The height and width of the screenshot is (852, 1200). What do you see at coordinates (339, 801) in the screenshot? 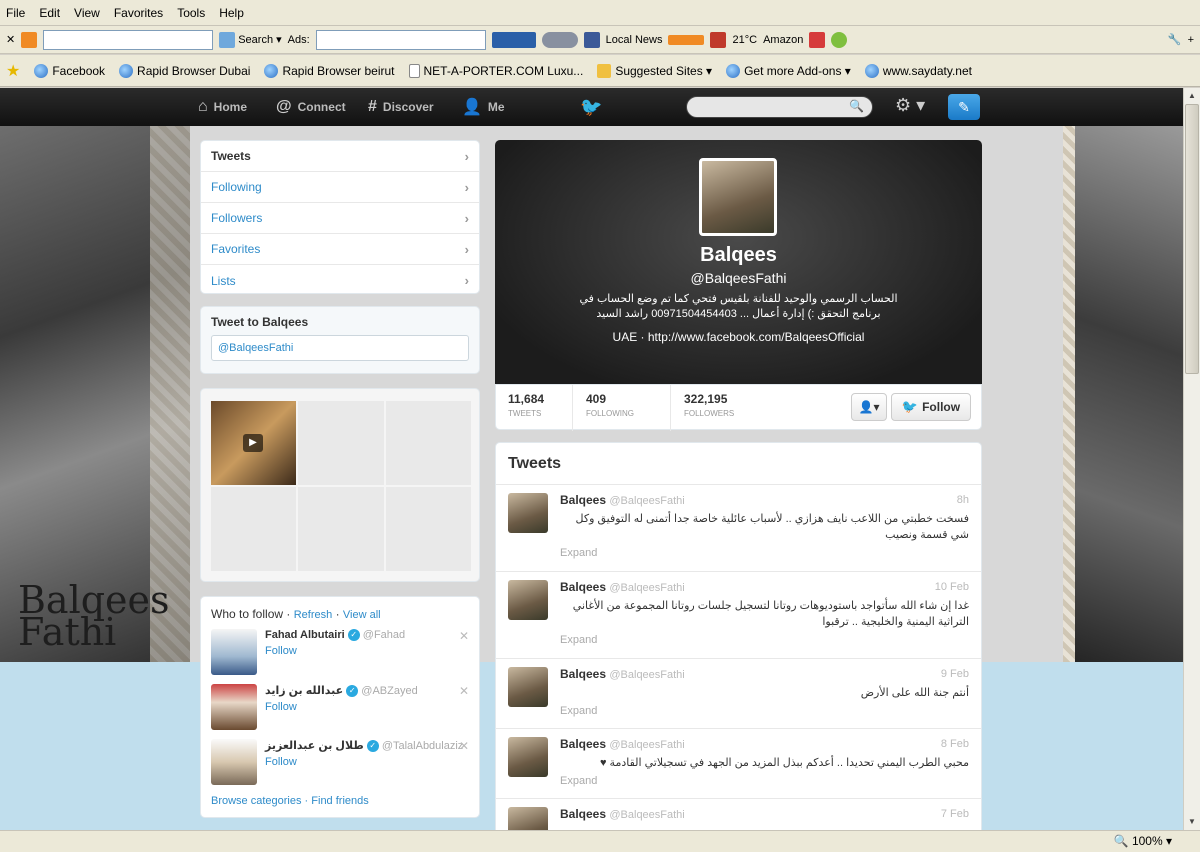
I see `find-friends-link: Find friends` at bounding box center [339, 801].